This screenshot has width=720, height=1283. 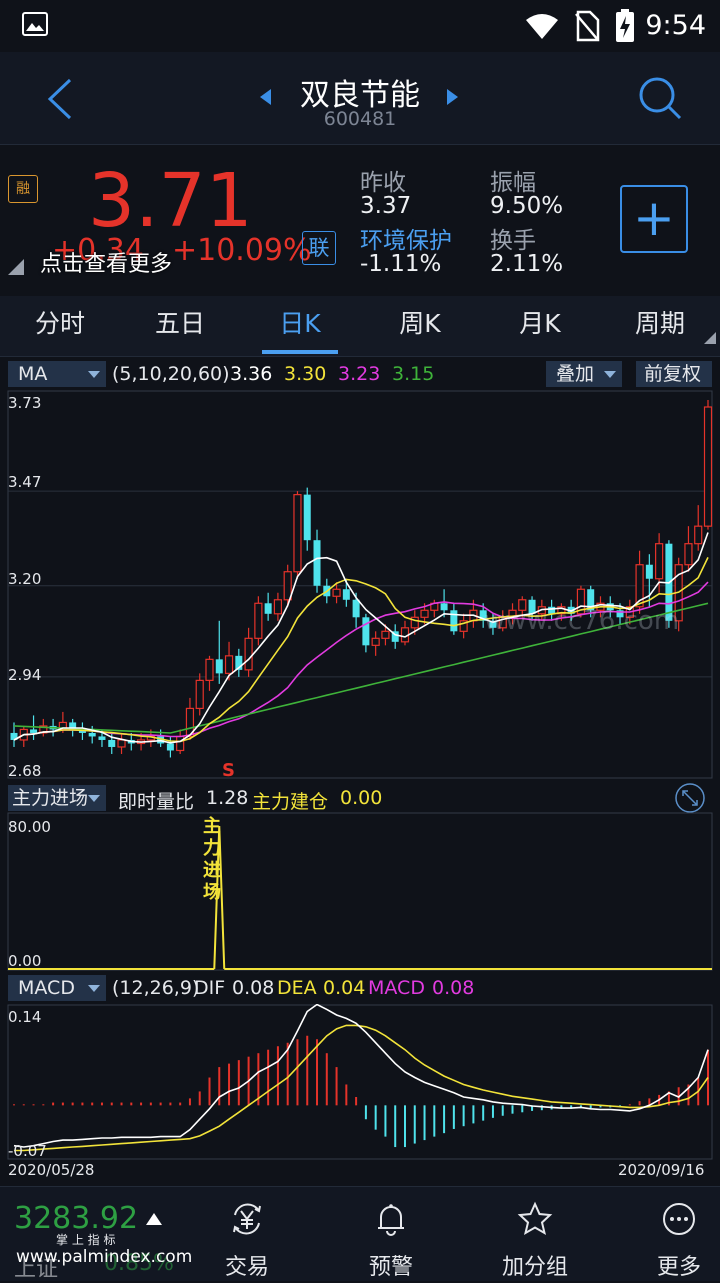 What do you see at coordinates (390, 1267) in the screenshot?
I see `nav-alert-label: 预警` at bounding box center [390, 1267].